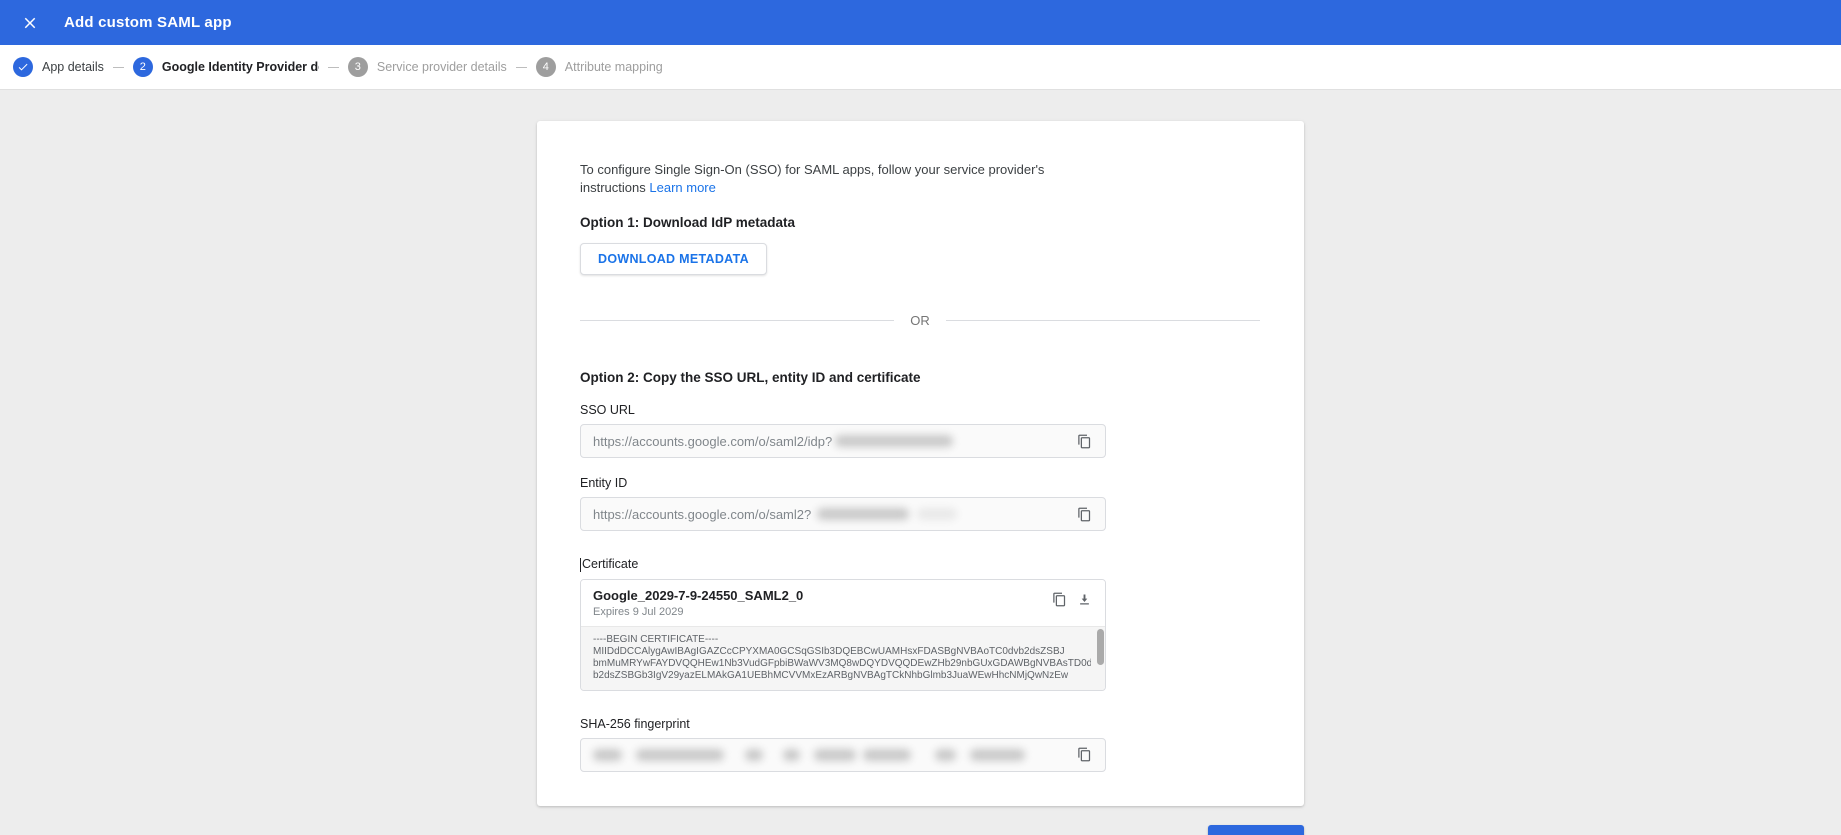 The image size is (1841, 835). Describe the element at coordinates (441, 67) in the screenshot. I see `step-label: Service provider details` at that location.